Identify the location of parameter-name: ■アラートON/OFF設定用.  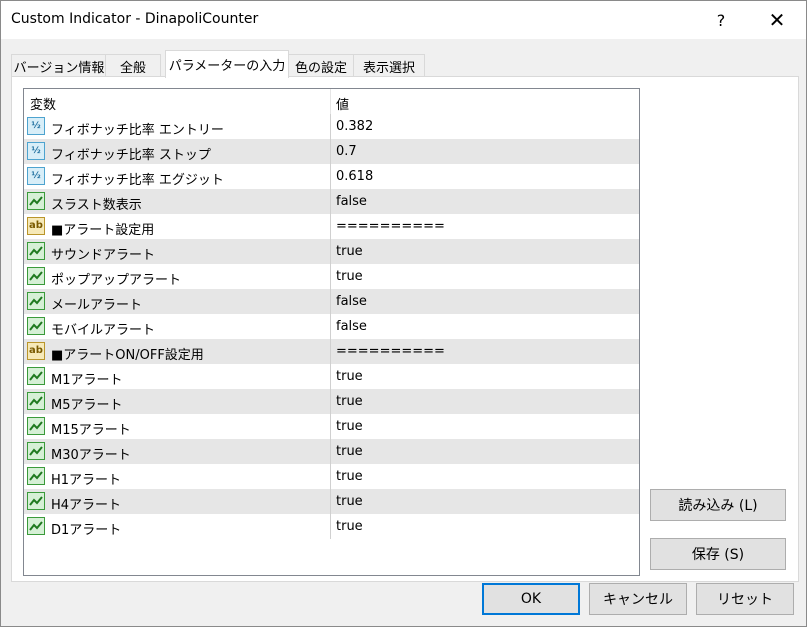
(127, 355).